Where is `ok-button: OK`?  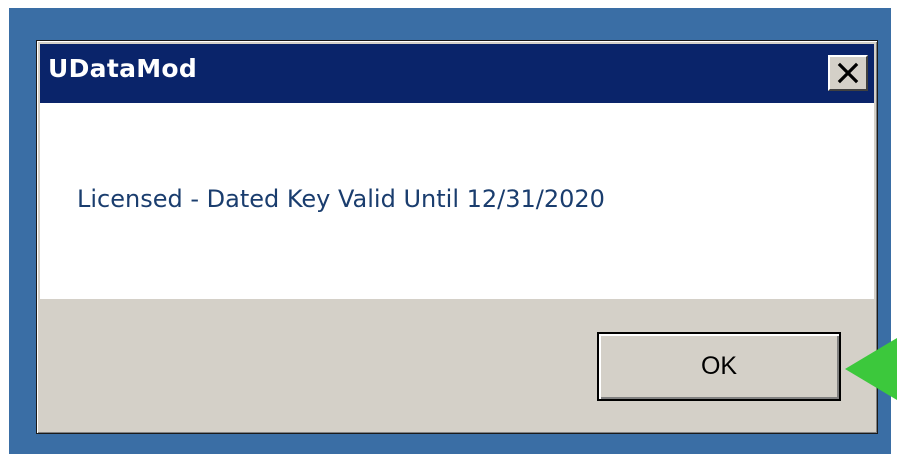 ok-button: OK is located at coordinates (719, 366).